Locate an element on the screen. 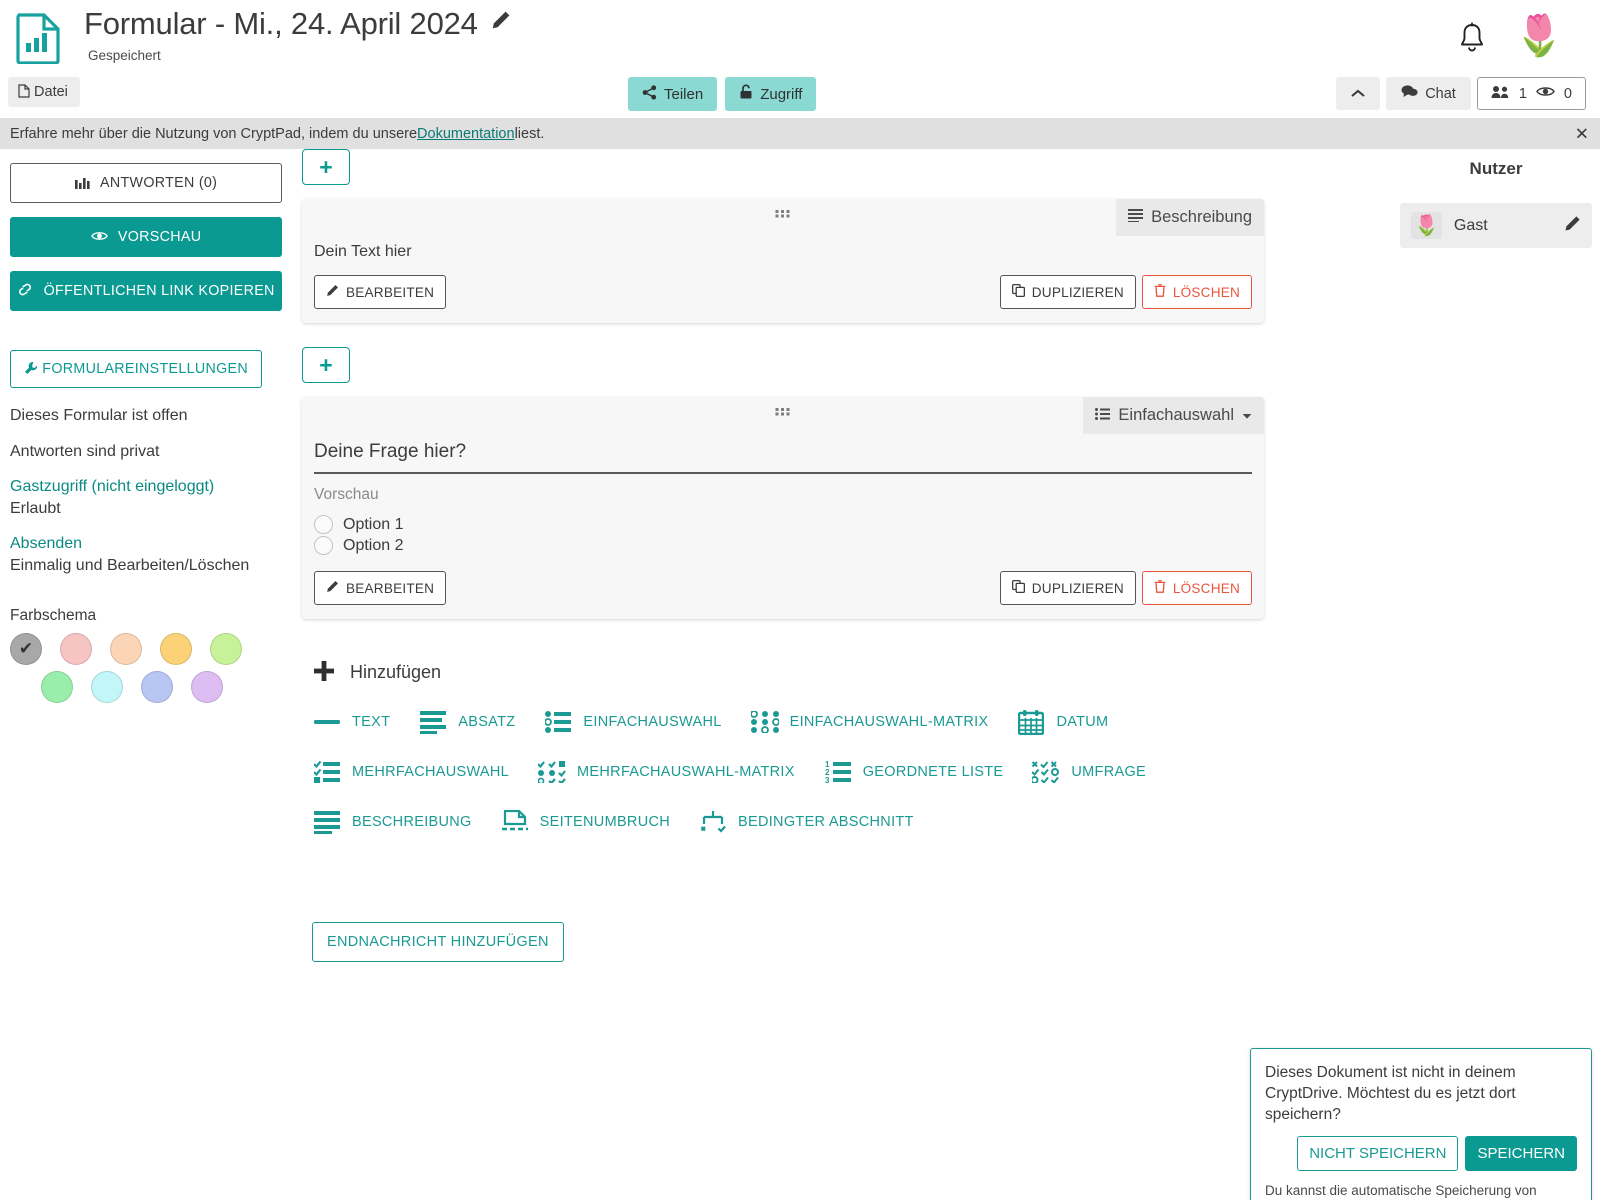 Image resolution: width=1600 pixels, height=1200 pixels. palette-item-beschreibung: BESCHREIBUNG is located at coordinates (392, 822).